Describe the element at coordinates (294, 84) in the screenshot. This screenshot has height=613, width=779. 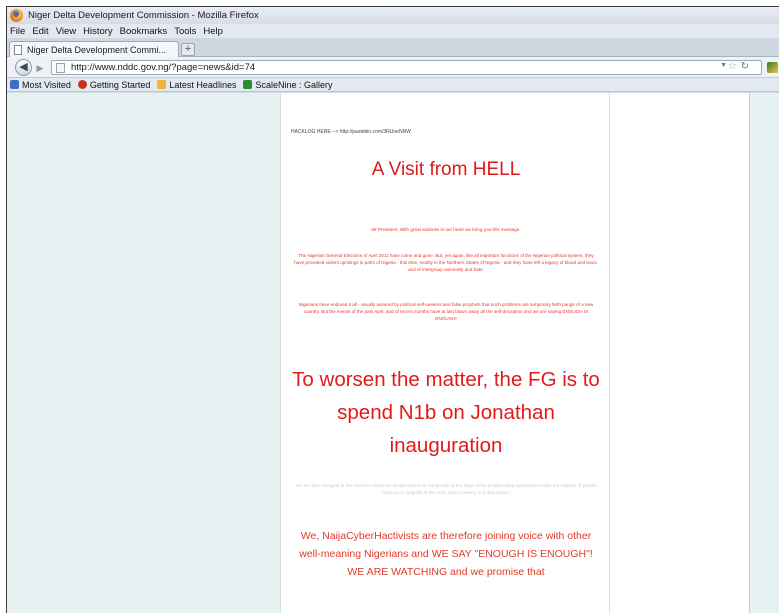
I see `bookmark-label: ScaleNine : Gallery` at that location.